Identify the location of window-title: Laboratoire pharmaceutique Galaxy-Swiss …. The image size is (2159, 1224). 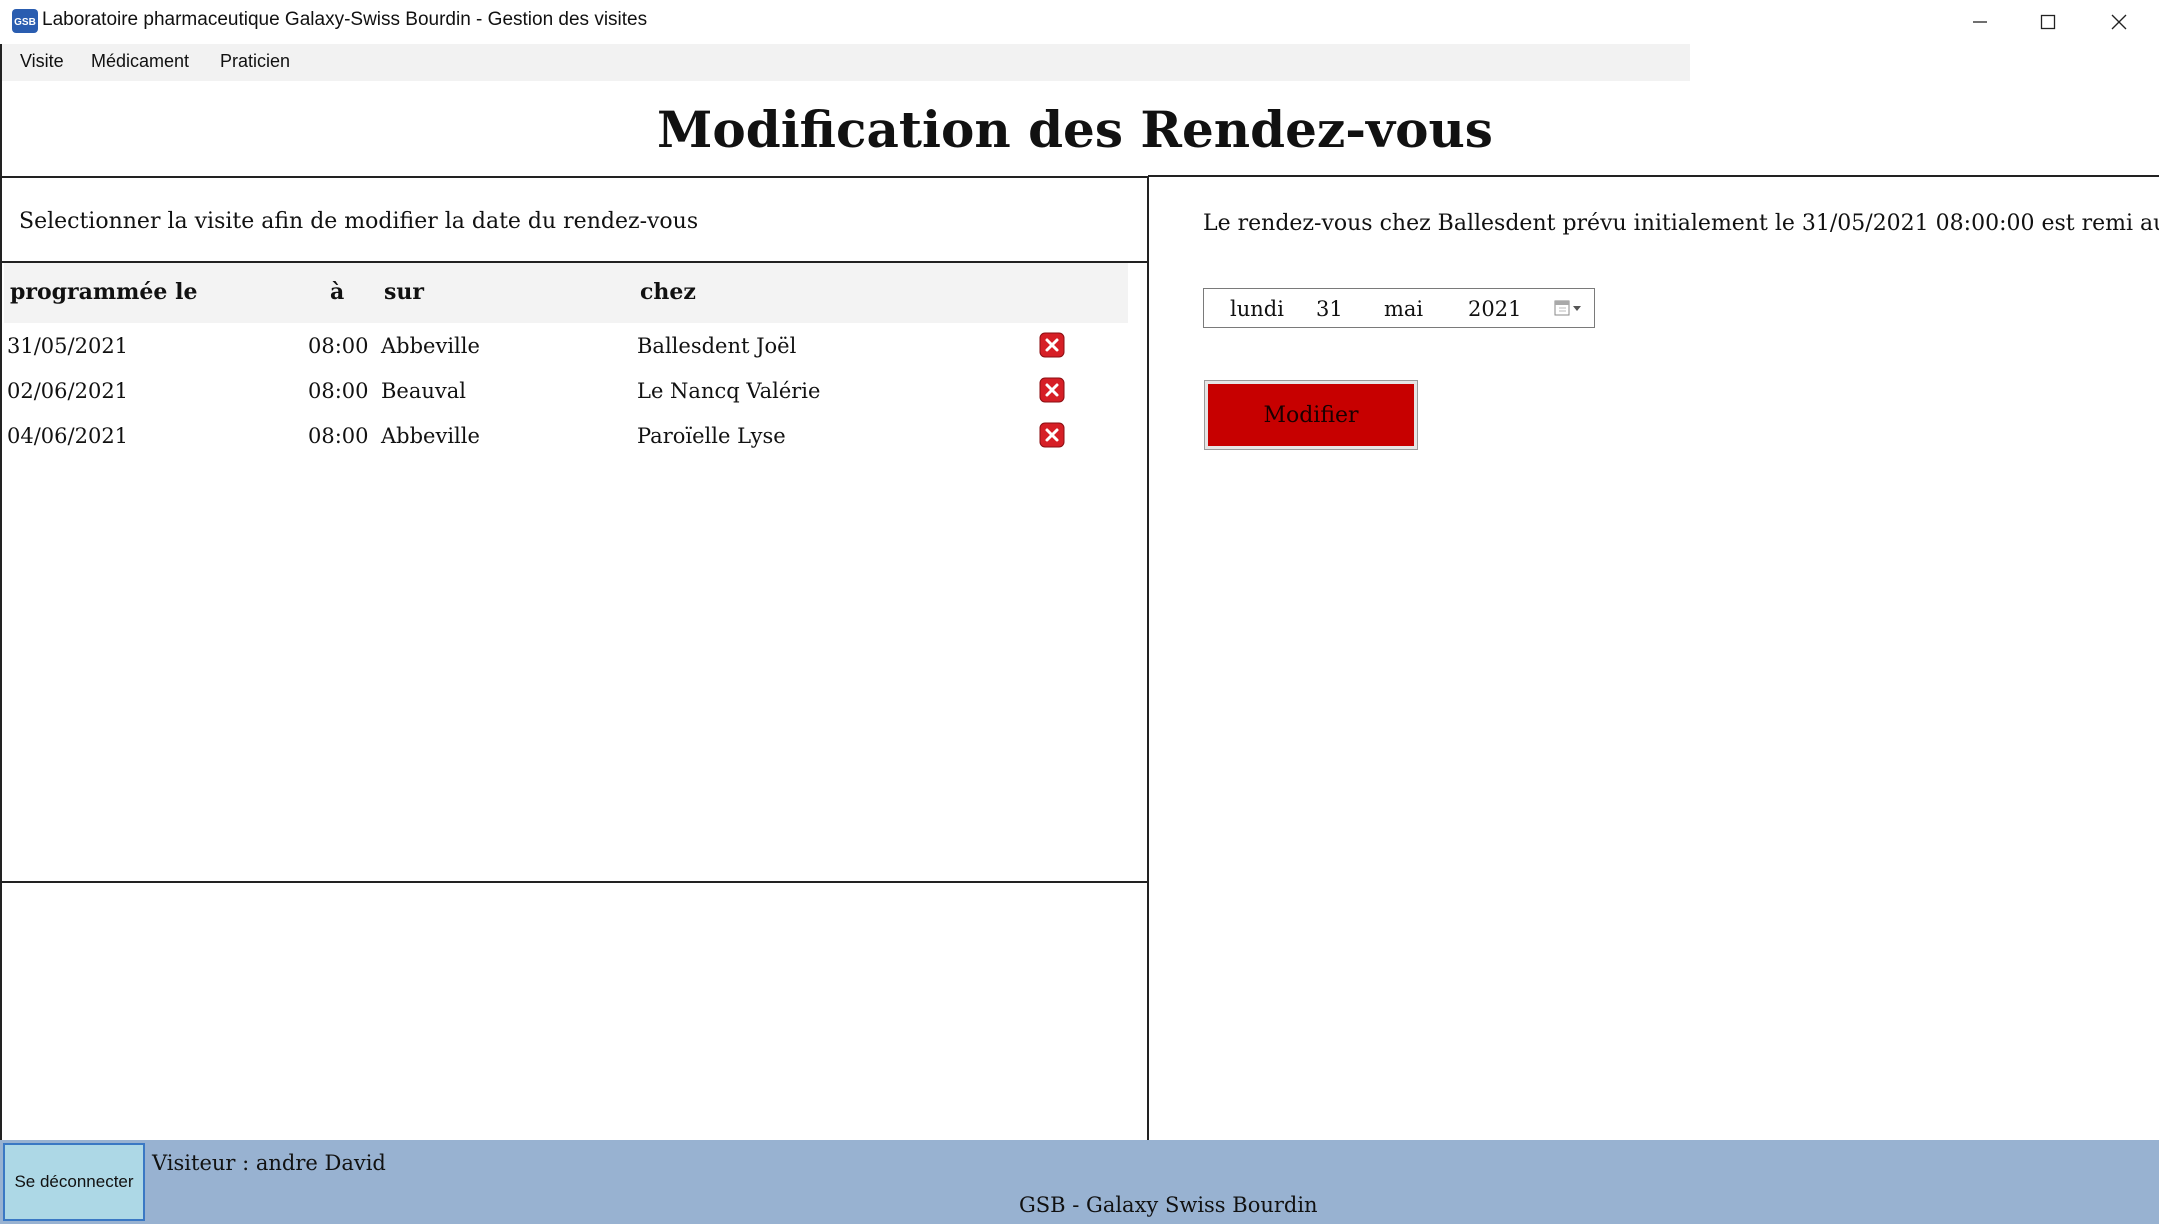
(345, 19).